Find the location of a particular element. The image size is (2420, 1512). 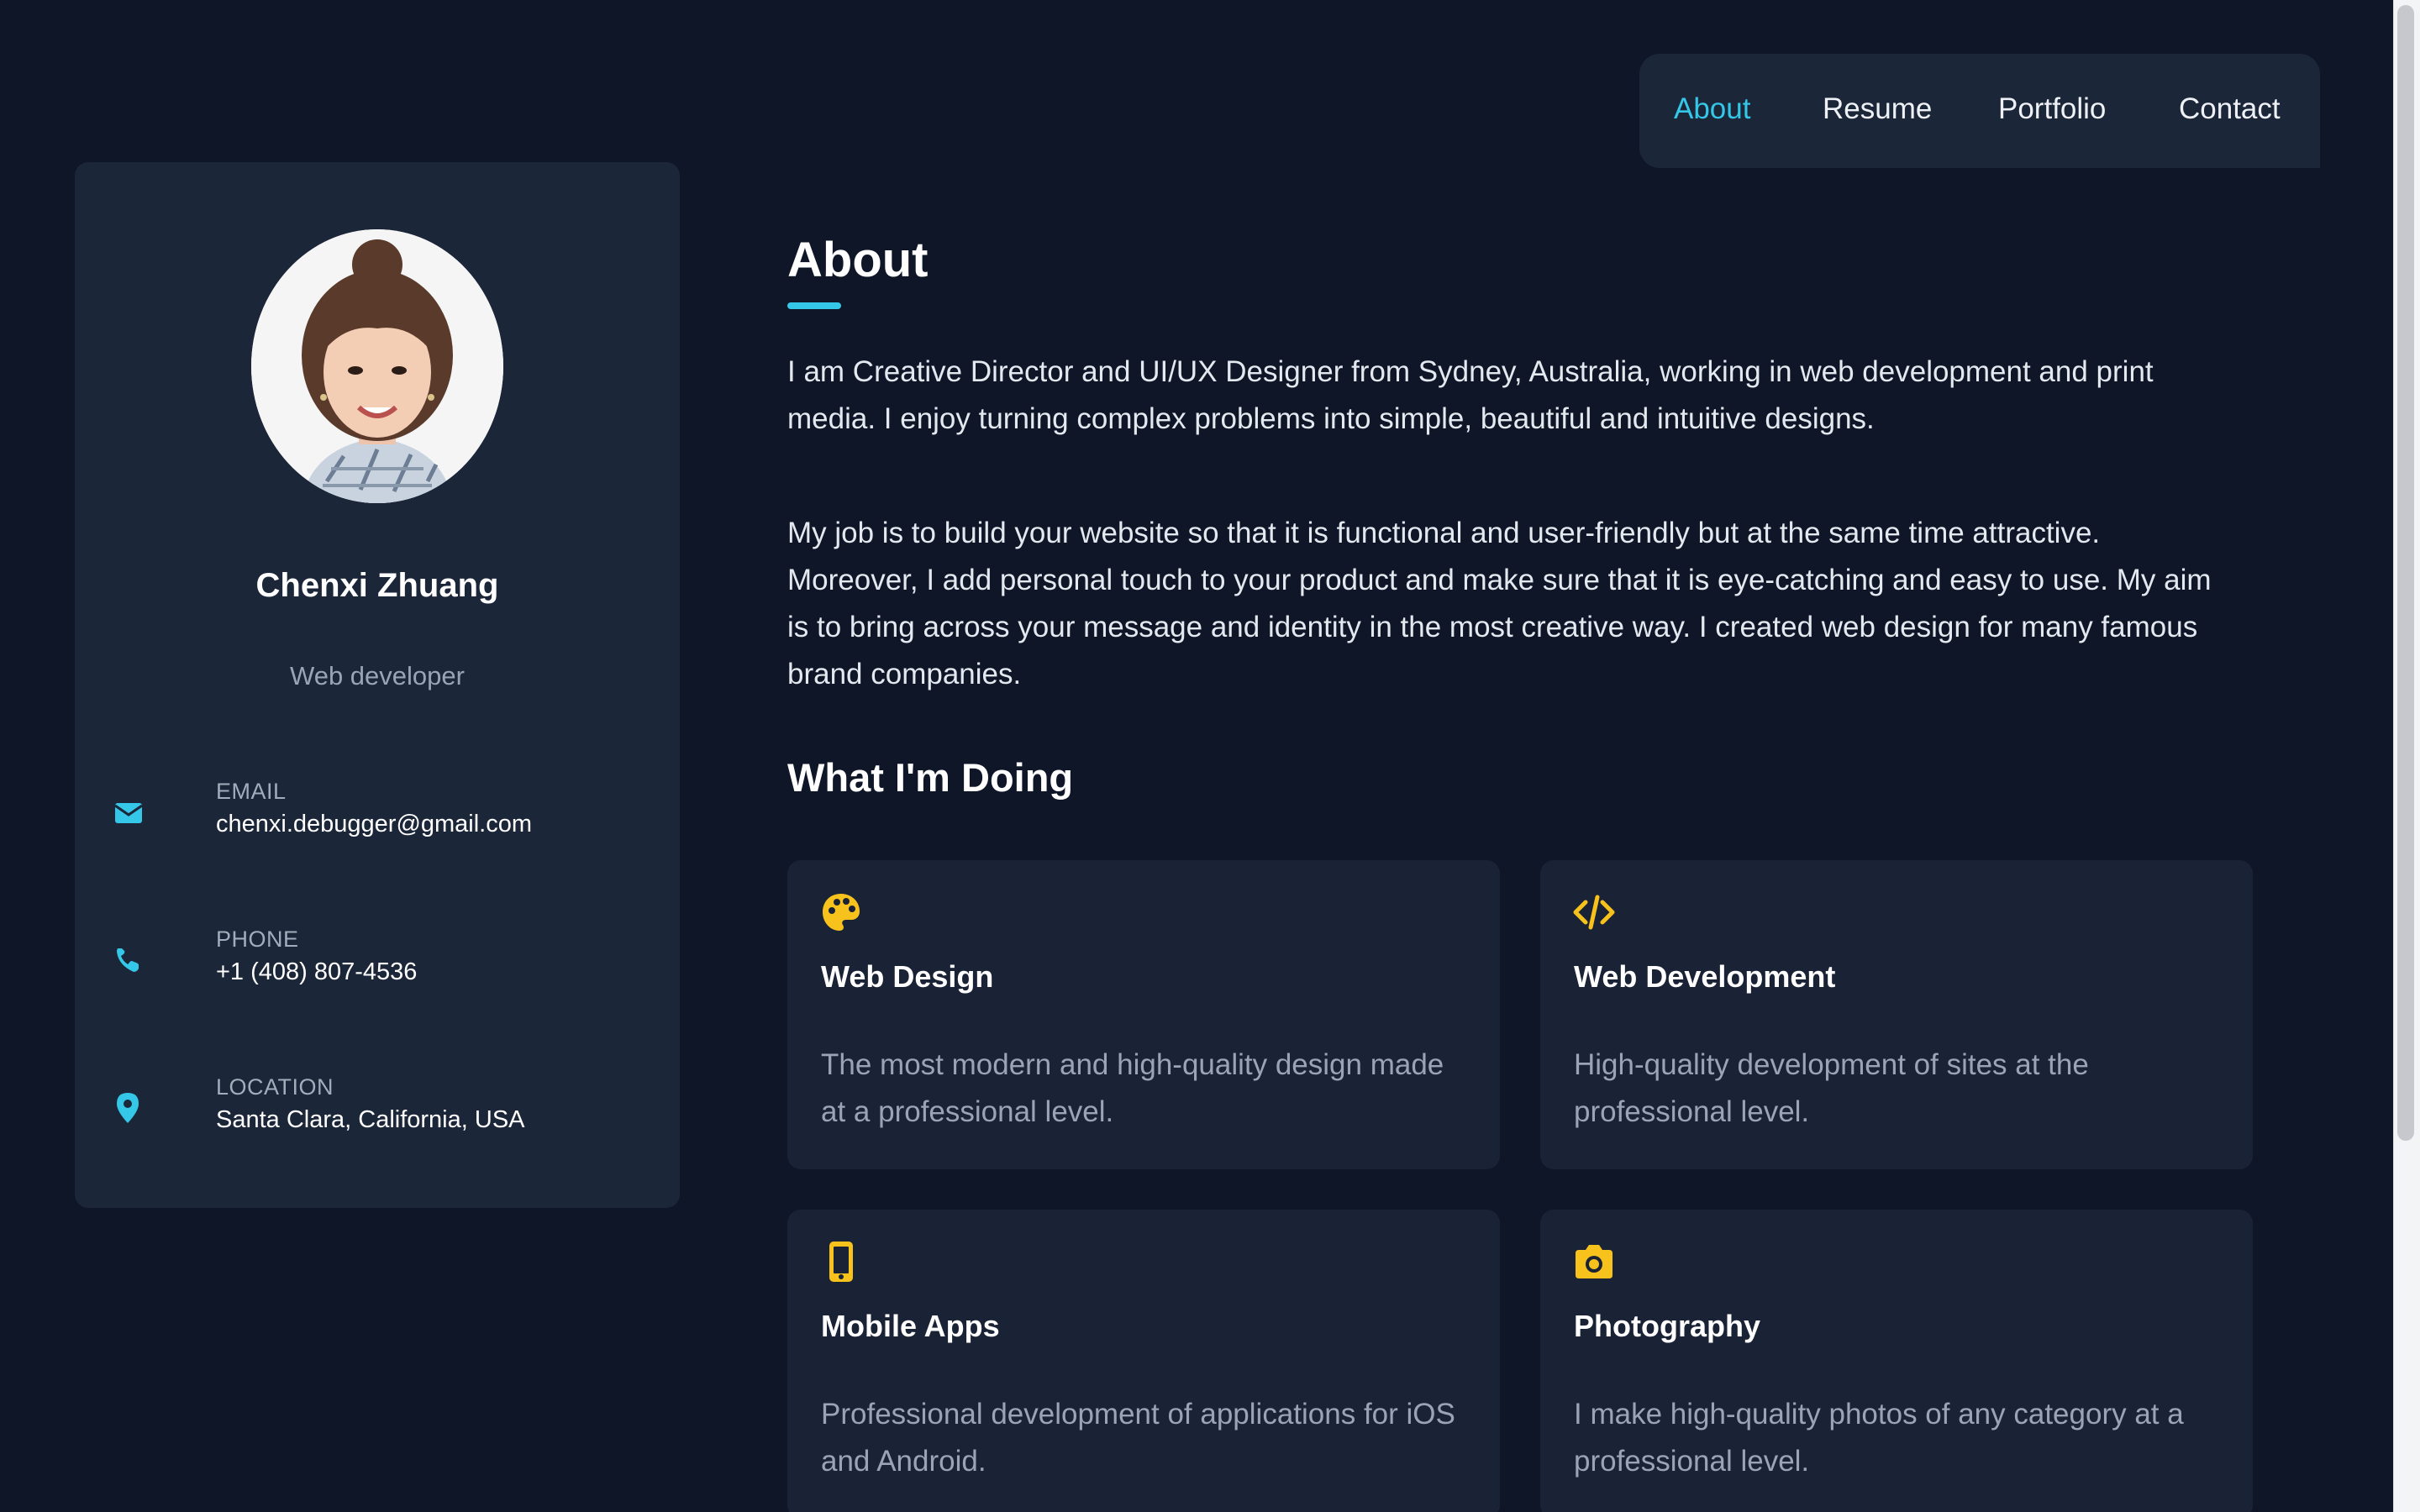

palette-icon is located at coordinates (841, 912).